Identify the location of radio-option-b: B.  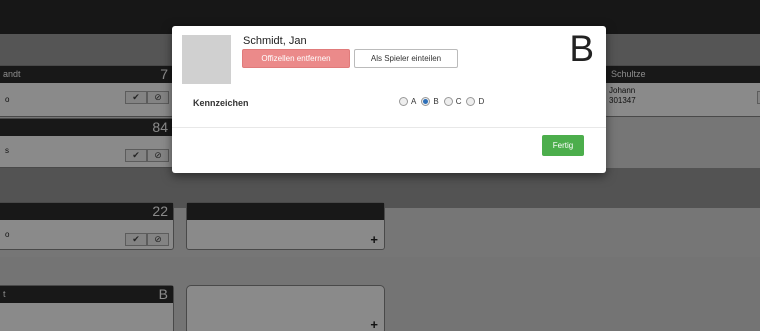
(430, 101).